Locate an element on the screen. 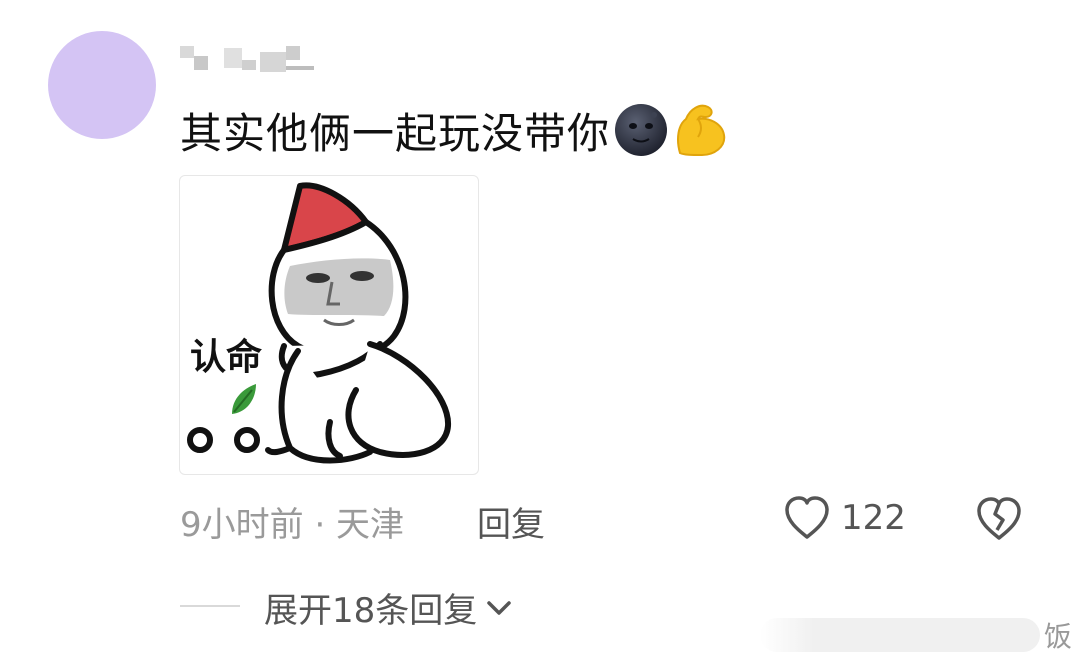 This screenshot has width=1080, height=663. like-button: 122 is located at coordinates (844, 518).